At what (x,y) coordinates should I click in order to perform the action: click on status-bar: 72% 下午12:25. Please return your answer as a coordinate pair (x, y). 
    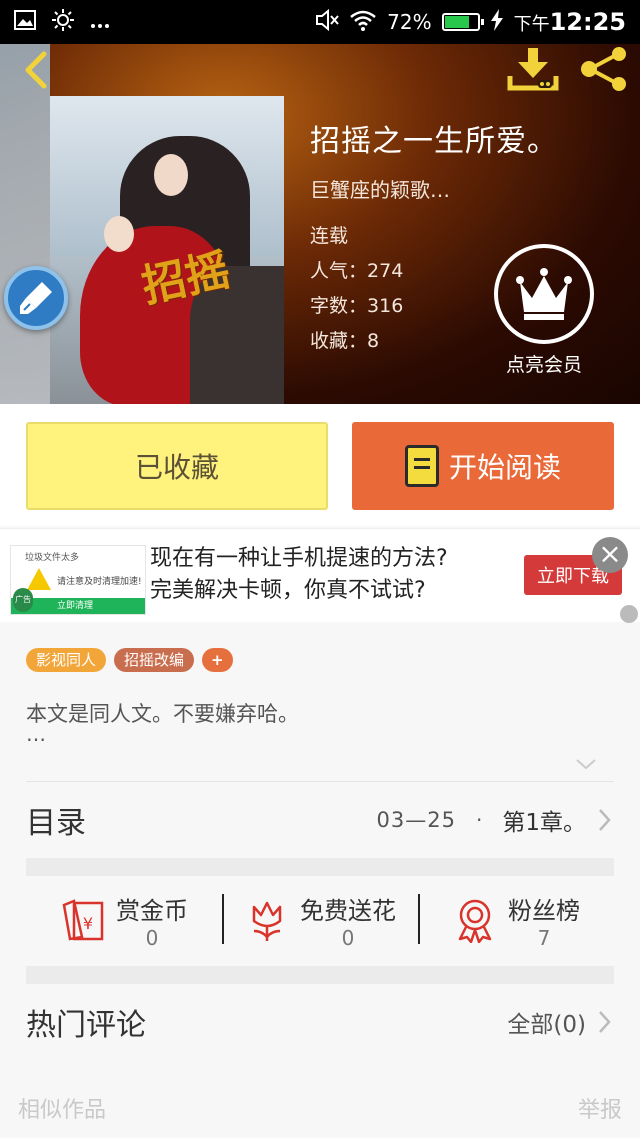
    Looking at the image, I should click on (320, 22).